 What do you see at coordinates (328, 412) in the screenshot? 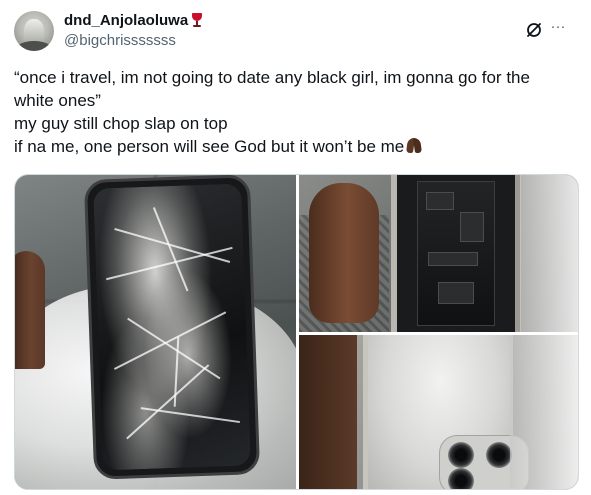
I see `hand` at bounding box center [328, 412].